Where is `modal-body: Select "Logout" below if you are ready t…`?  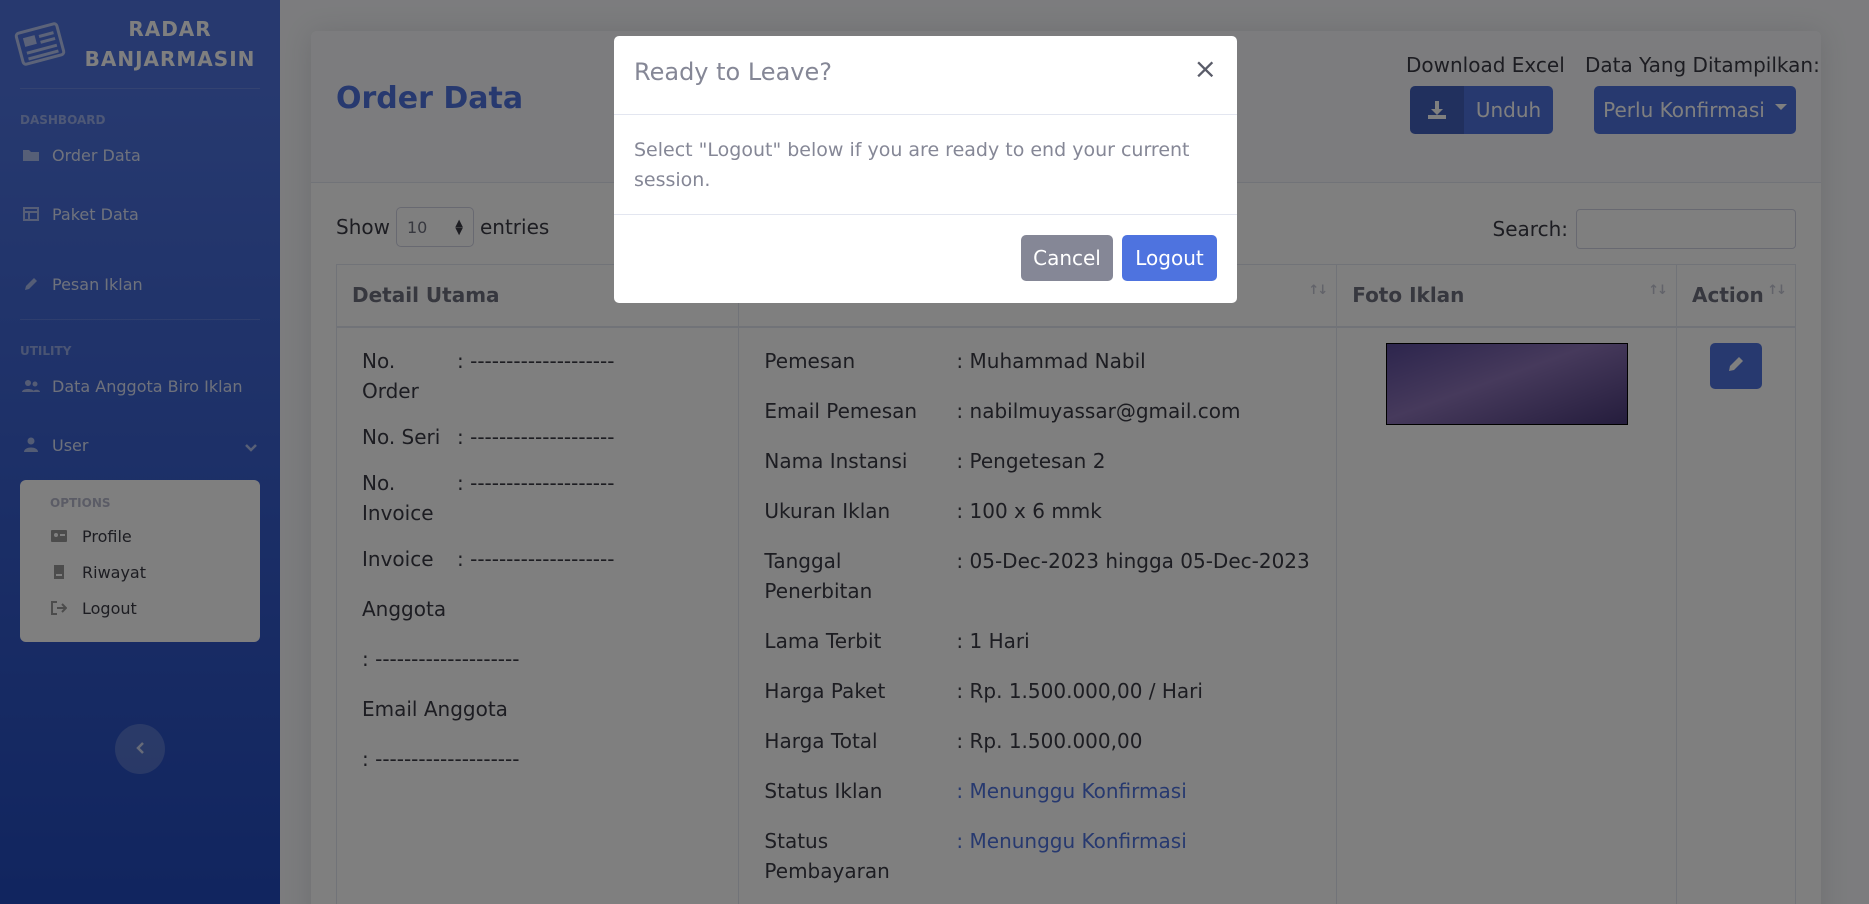 modal-body: Select "Logout" below if you are ready t… is located at coordinates (925, 165).